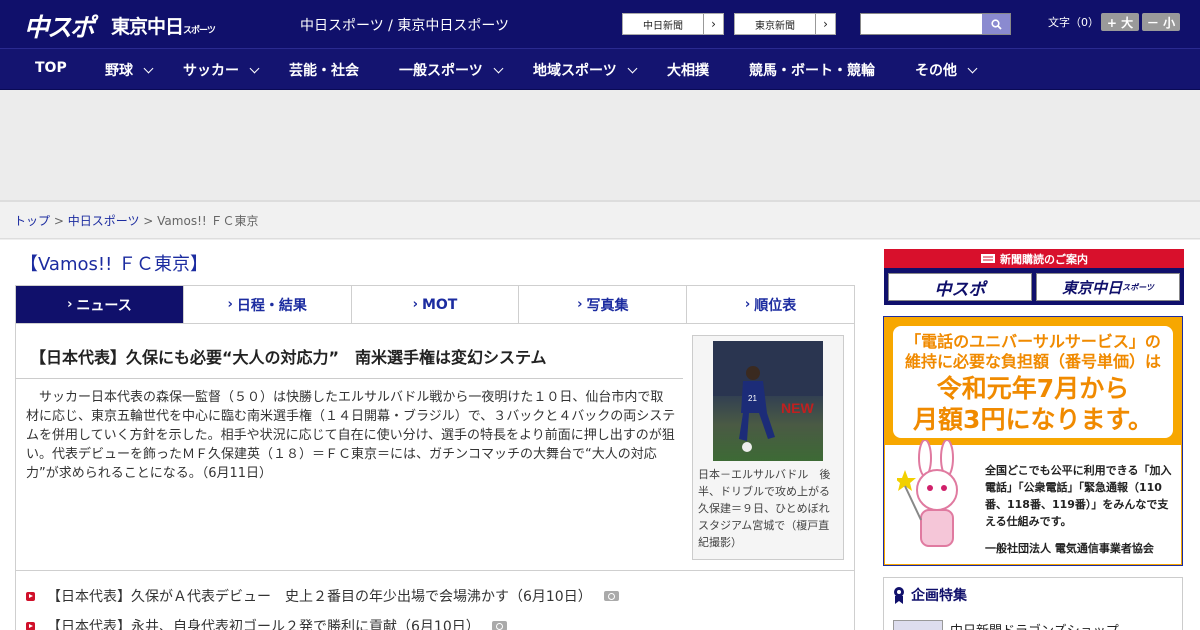 The image size is (1200, 630). What do you see at coordinates (1044, 259) in the screenshot?
I see `subscription-heading-label: 新聞購読のご案内` at bounding box center [1044, 259].